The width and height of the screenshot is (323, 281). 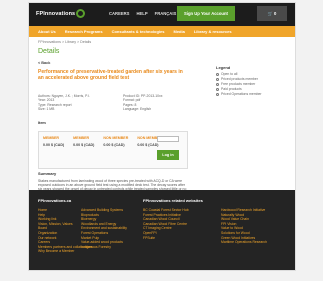 What do you see at coordinates (116, 138) in the screenshot?
I see `price-label: NON MEMBER` at bounding box center [116, 138].